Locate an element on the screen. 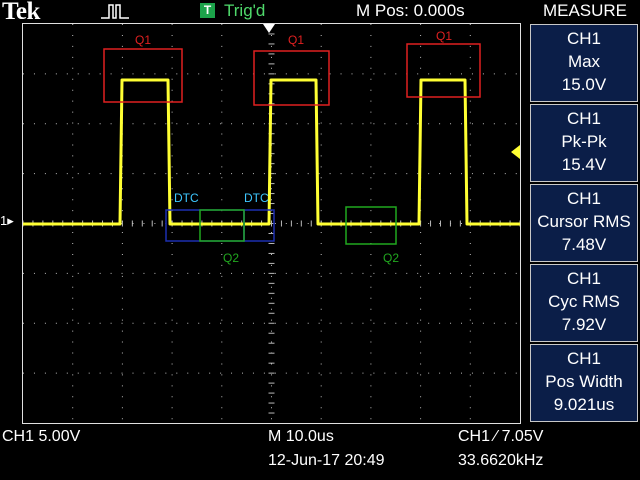  measure-title: MEASURE is located at coordinates (585, 10).